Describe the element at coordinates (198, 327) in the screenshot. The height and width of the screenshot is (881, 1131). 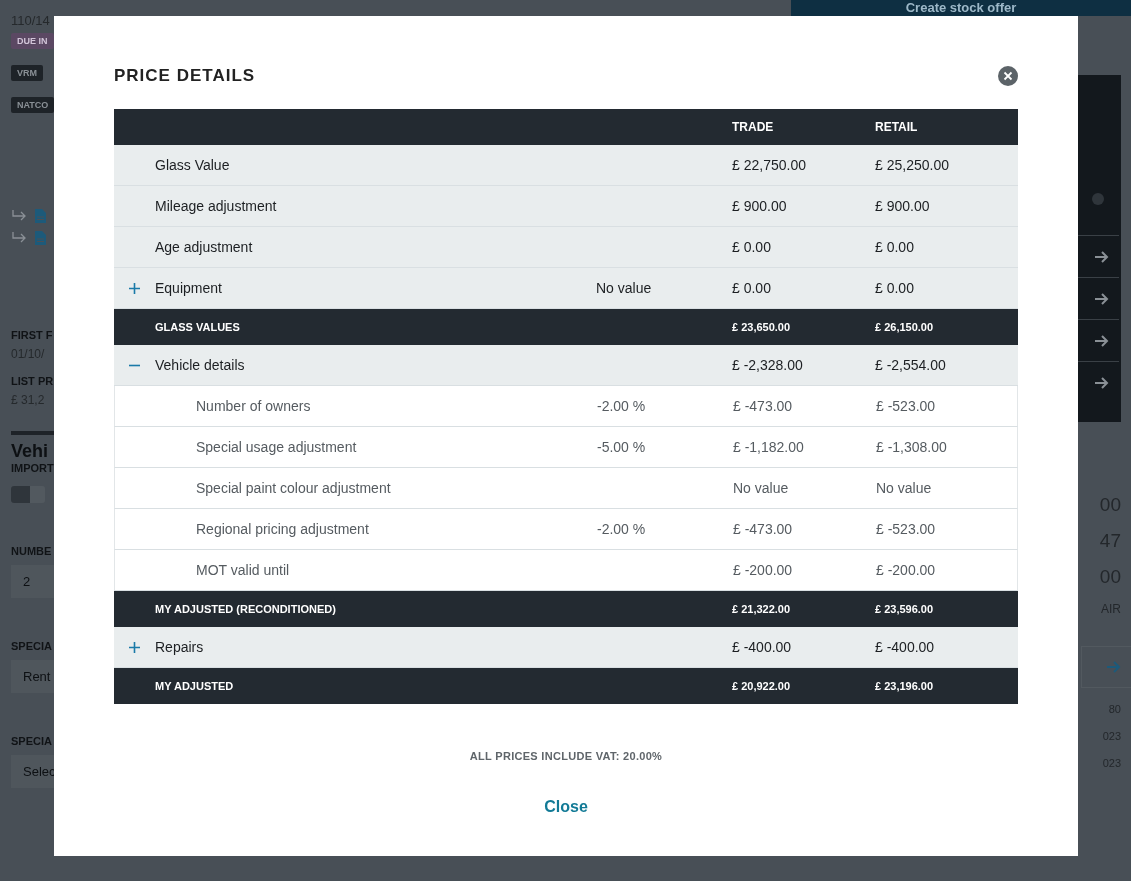
I see `row-label: GLASS VALUES` at that location.